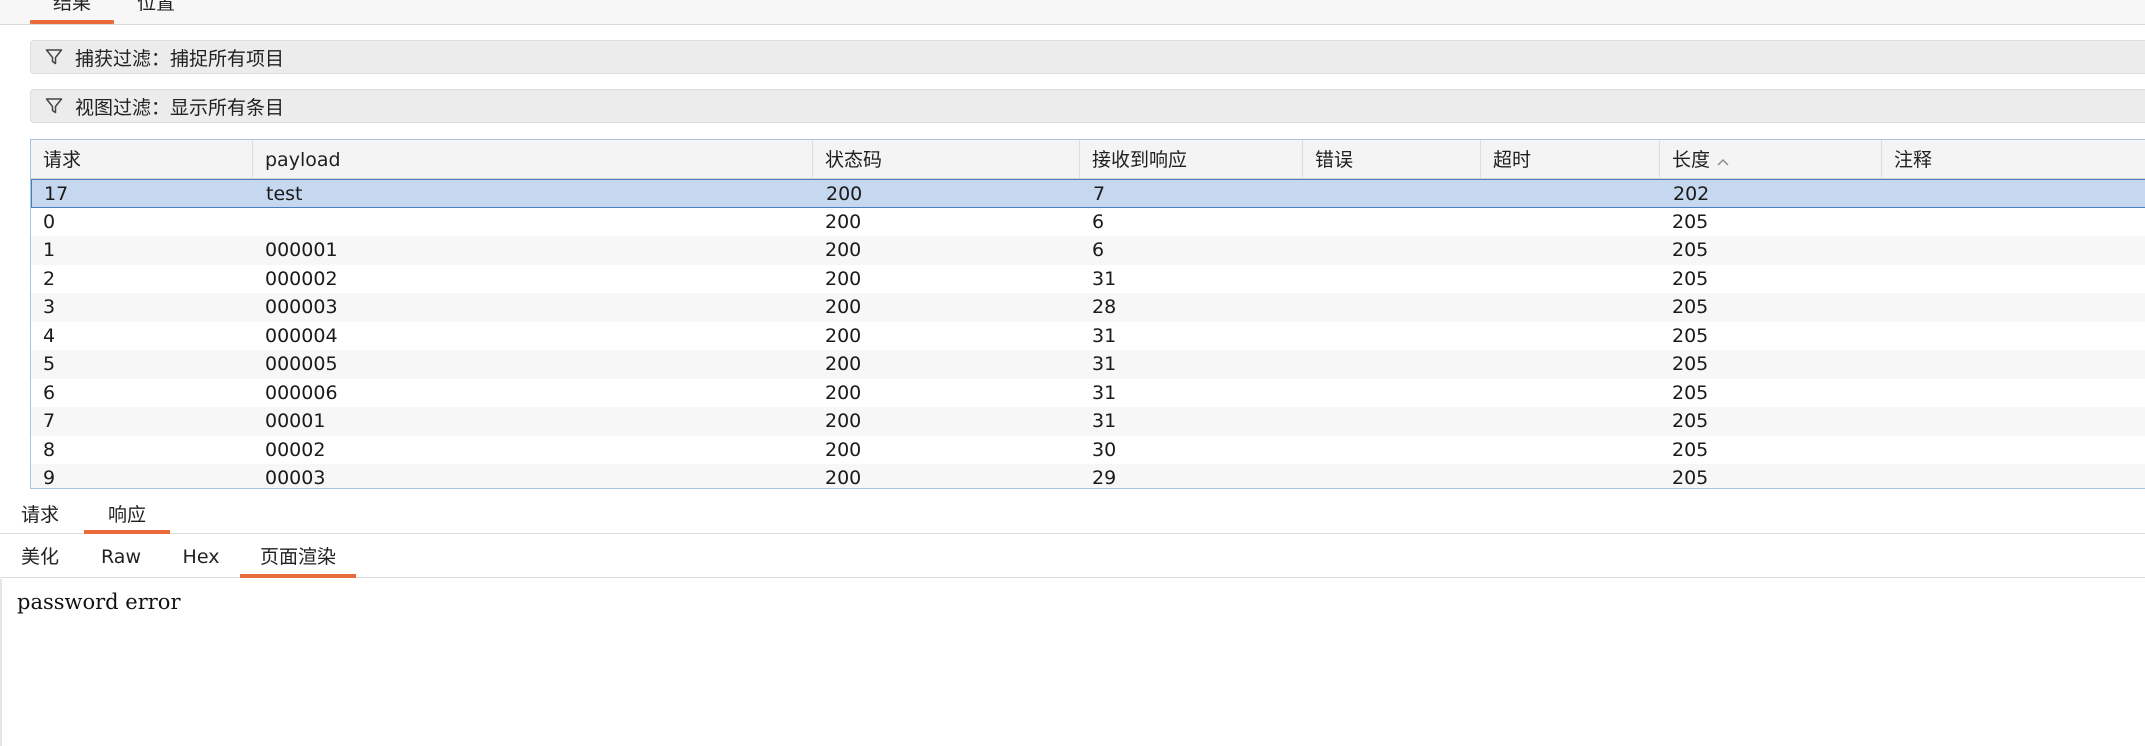 The image size is (2145, 746). What do you see at coordinates (301, 335) in the screenshot?
I see `cell-payload: 000004` at bounding box center [301, 335].